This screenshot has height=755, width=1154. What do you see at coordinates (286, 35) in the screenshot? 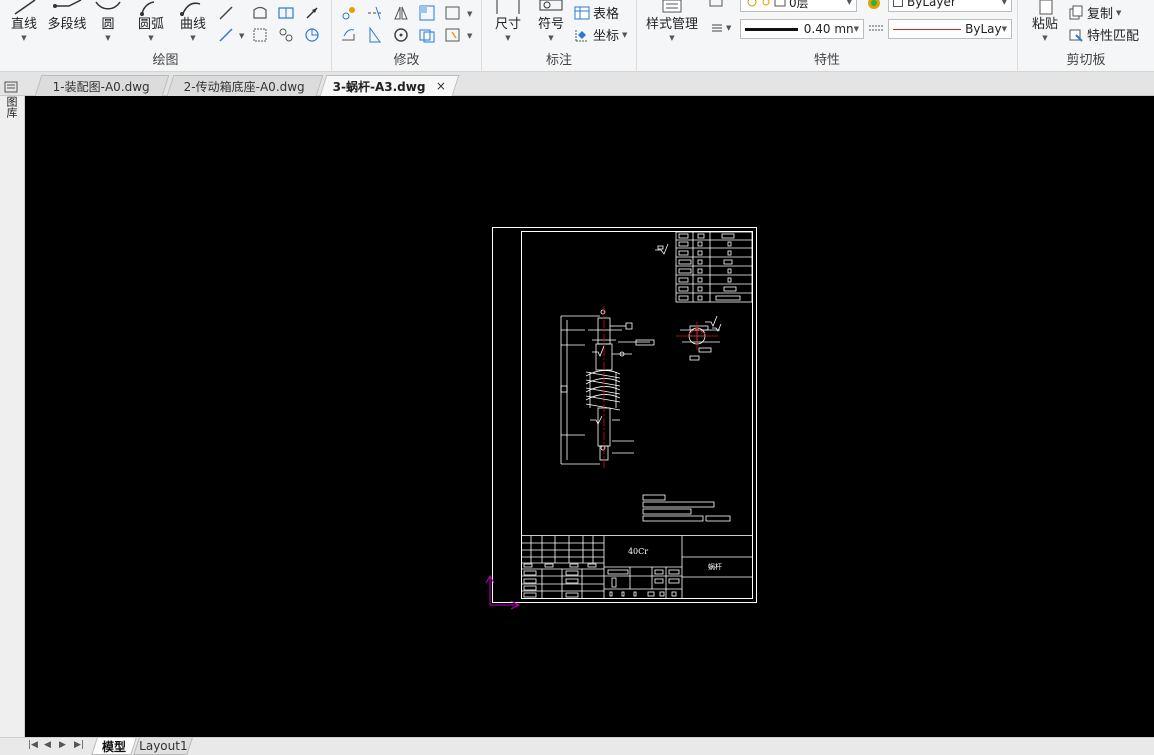
I see `region-icon` at bounding box center [286, 35].